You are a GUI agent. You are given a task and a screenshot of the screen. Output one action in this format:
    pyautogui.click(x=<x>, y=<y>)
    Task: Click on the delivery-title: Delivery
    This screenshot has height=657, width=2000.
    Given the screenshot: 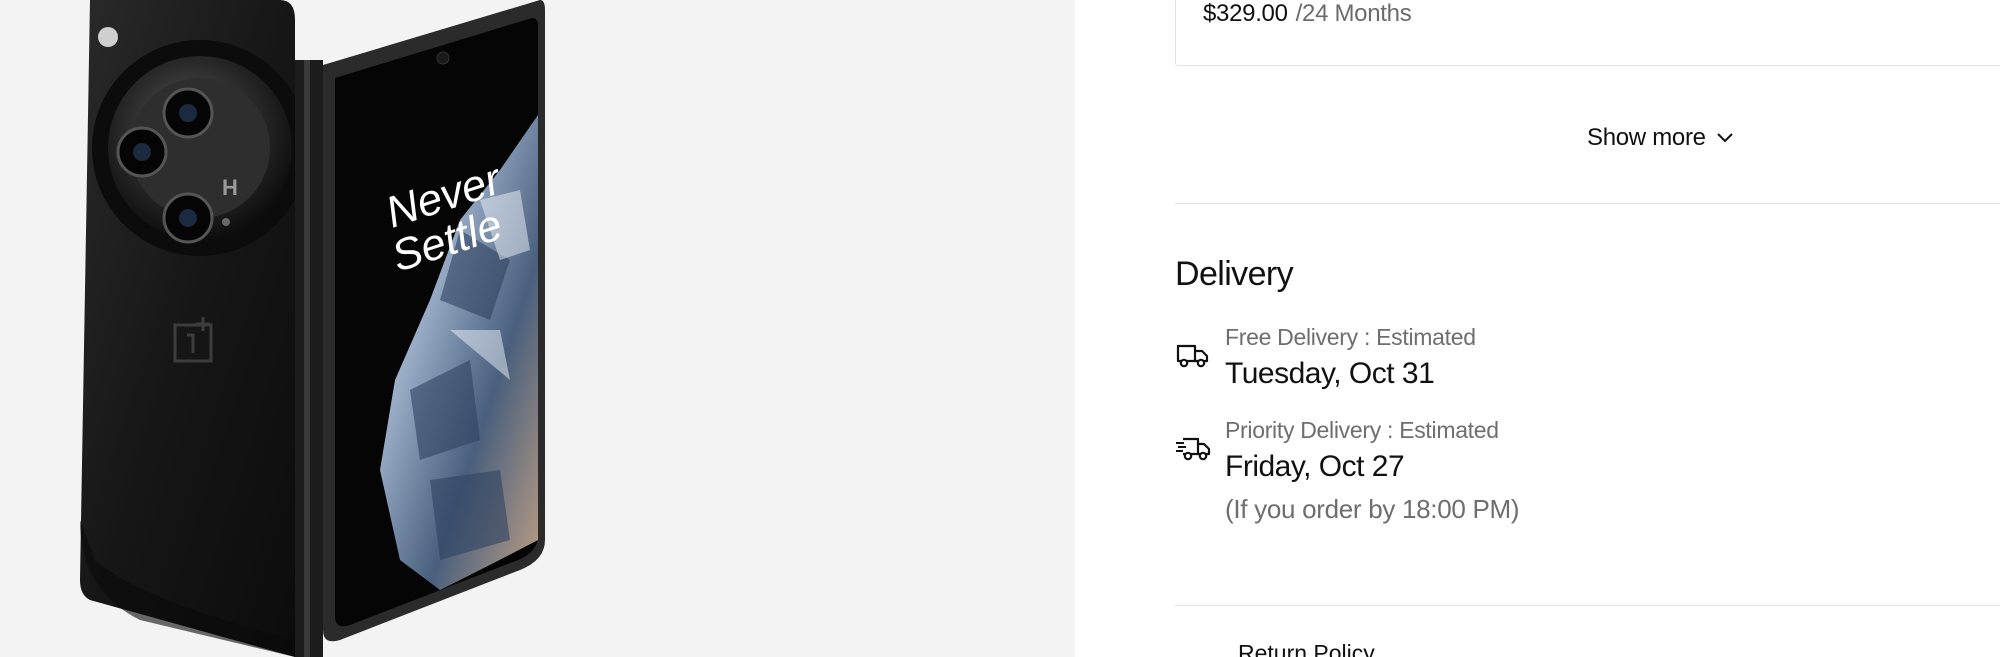 What is the action you would take?
    pyautogui.click(x=1234, y=274)
    